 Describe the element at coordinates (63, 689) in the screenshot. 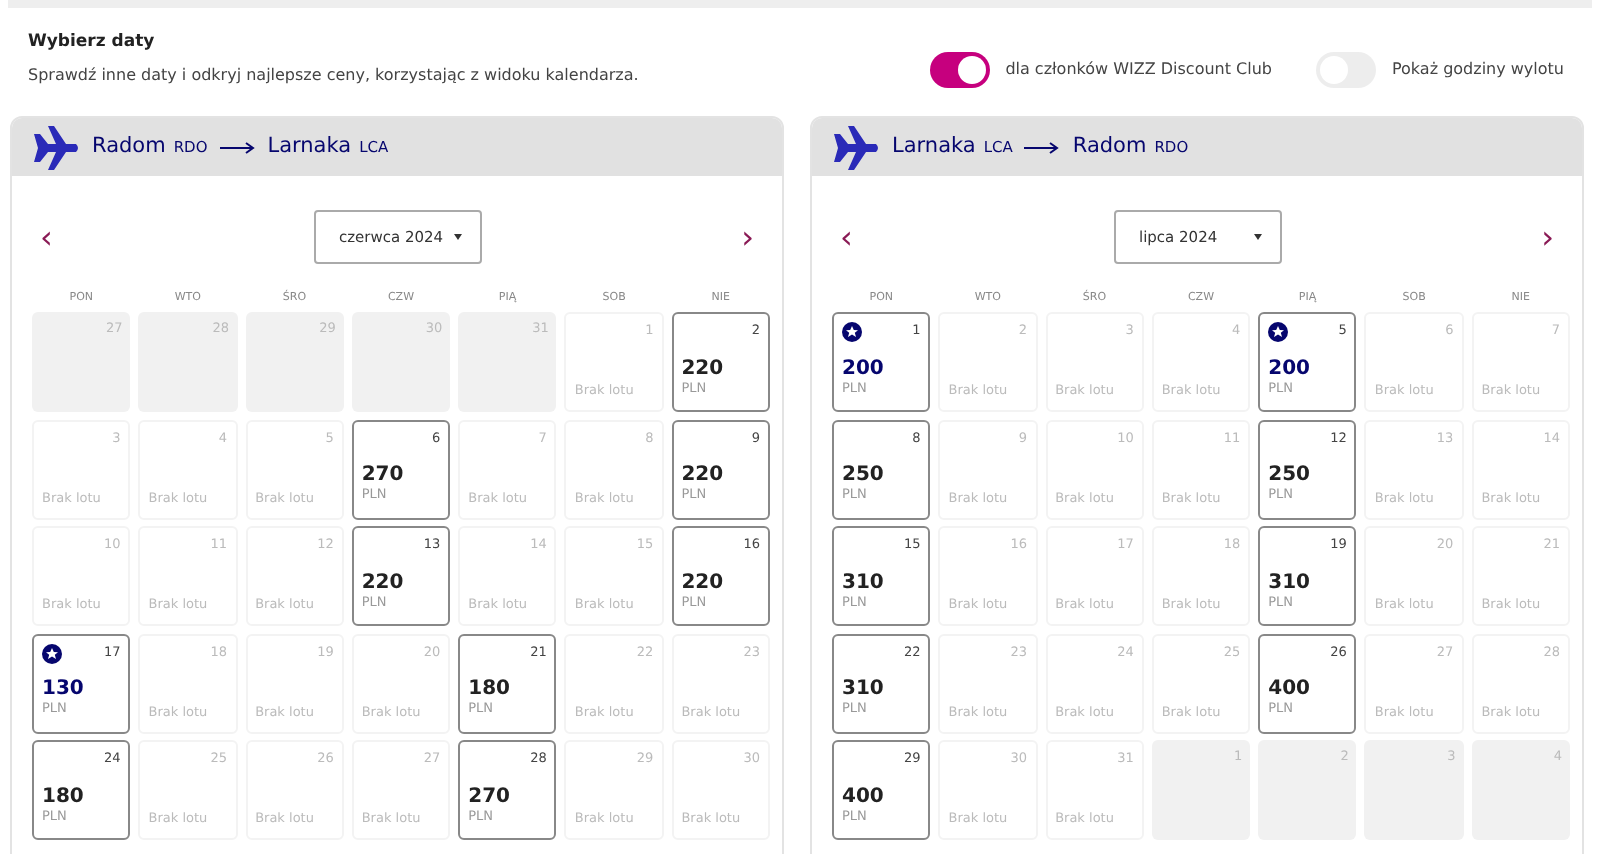

I see `price-text: 130` at that location.